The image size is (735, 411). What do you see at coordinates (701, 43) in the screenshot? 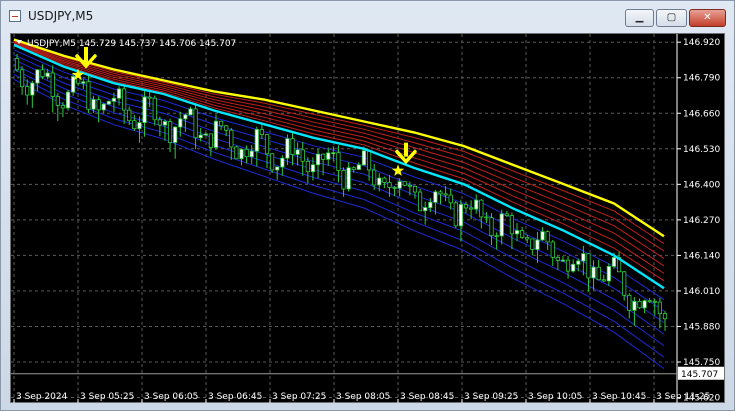
I see `y-tick-label: 146.920` at bounding box center [701, 43].